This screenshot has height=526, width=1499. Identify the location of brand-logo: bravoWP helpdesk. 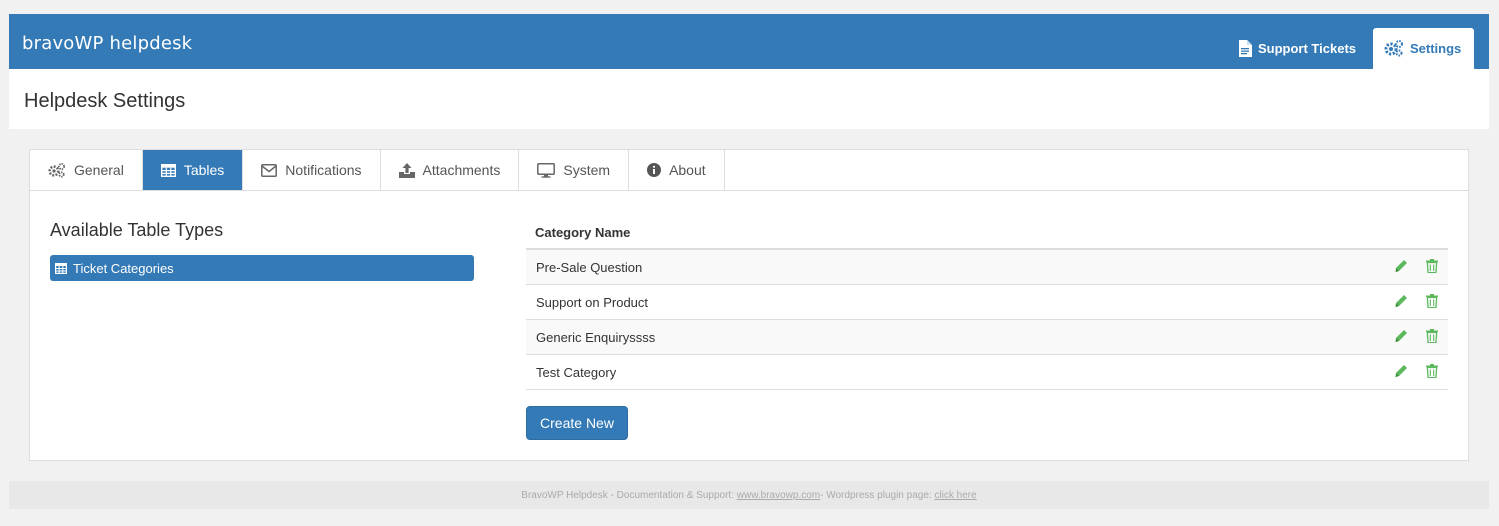
(107, 43).